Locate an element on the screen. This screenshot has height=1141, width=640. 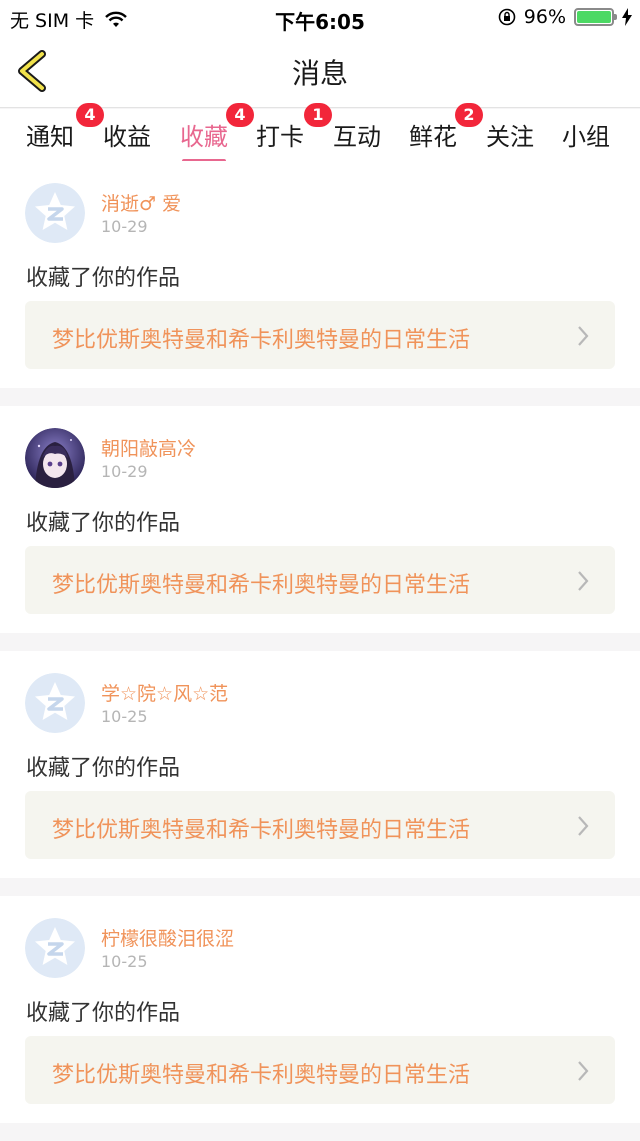
tab-label: 鲜花 is located at coordinates (433, 137).